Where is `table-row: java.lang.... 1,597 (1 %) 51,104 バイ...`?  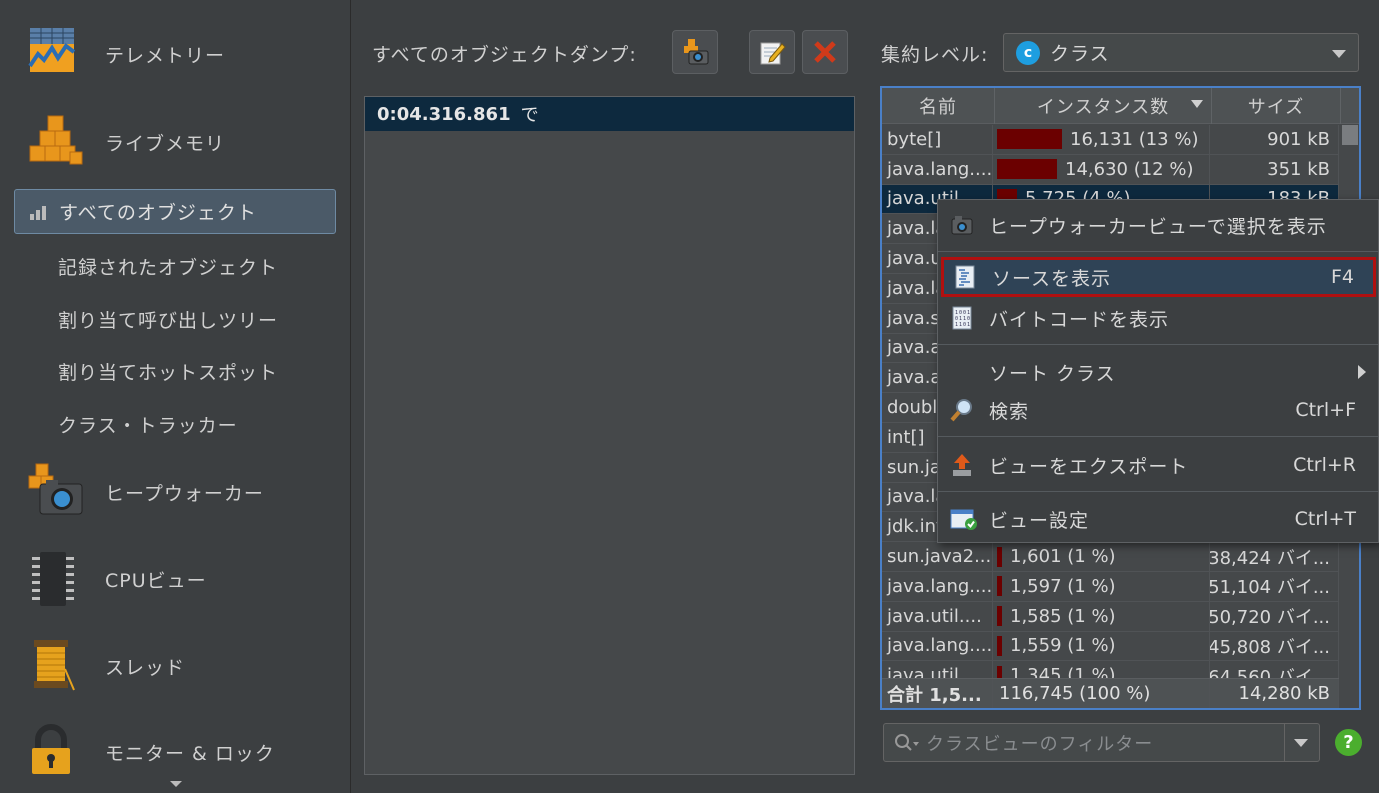
table-row: java.lang.... 1,597 (1 %) 51,104 バイ... is located at coordinates (1110, 586).